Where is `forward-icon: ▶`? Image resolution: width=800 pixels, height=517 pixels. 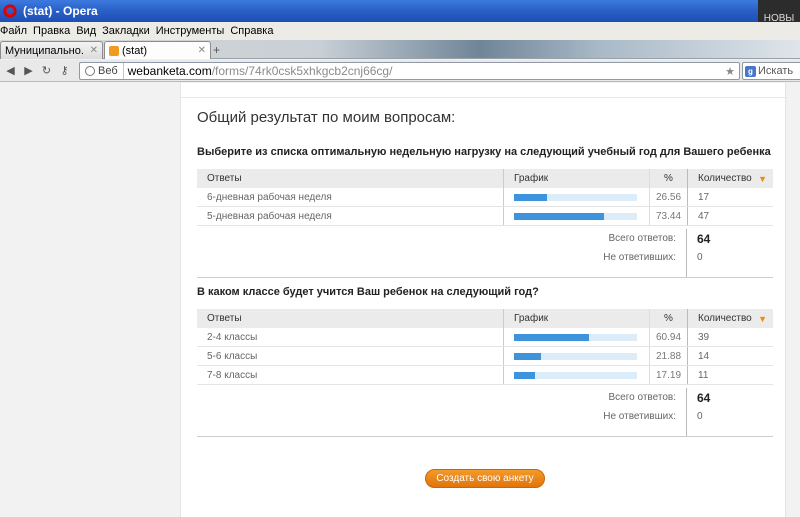
forward-icon: ▶ is located at coordinates (28, 70).